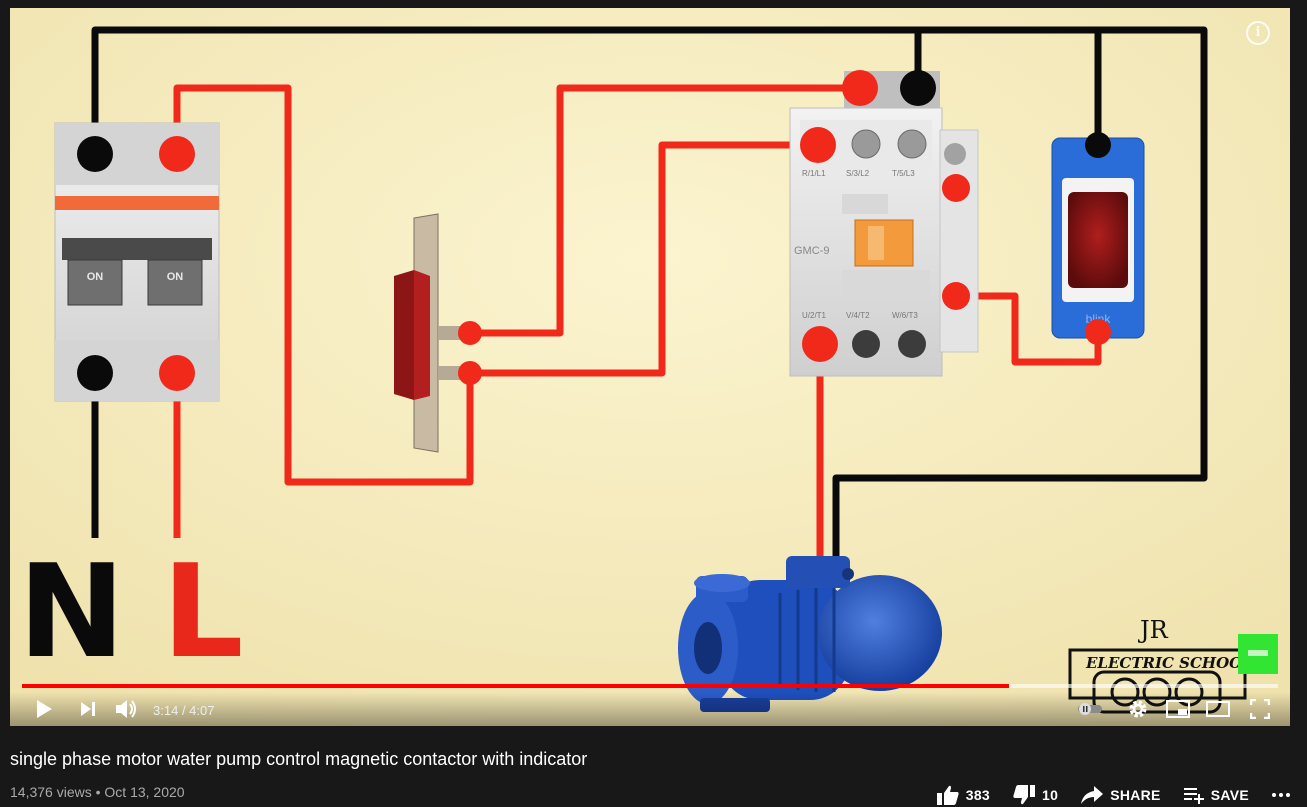  What do you see at coordinates (814, 315) in the screenshot?
I see `terminal-label: U/2/T1` at bounding box center [814, 315].